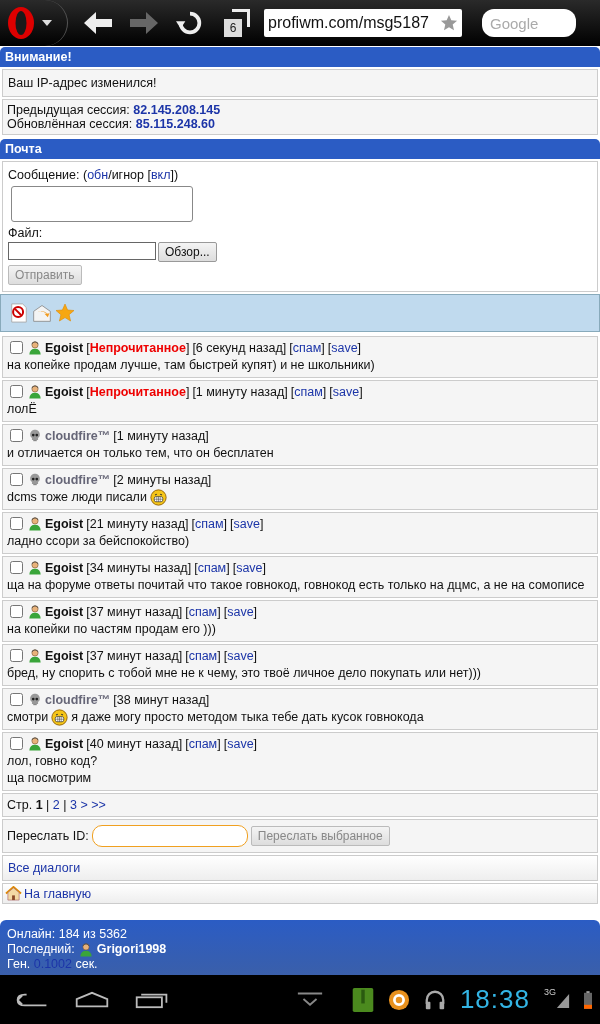  What do you see at coordinates (191, 365) in the screenshot?
I see `message-text: на копейке продам лучше, там быстрей купят) и не школьники)` at bounding box center [191, 365].